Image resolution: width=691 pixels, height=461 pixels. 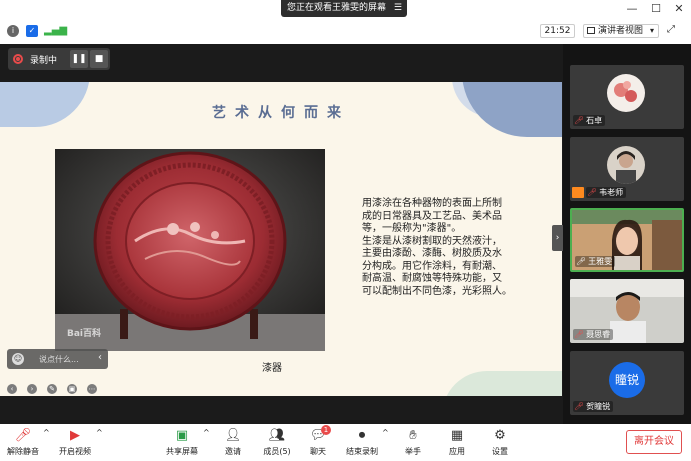 What do you see at coordinates (75, 435) in the screenshot?
I see `camera-off-icon: ▶︎` at bounding box center [75, 435].